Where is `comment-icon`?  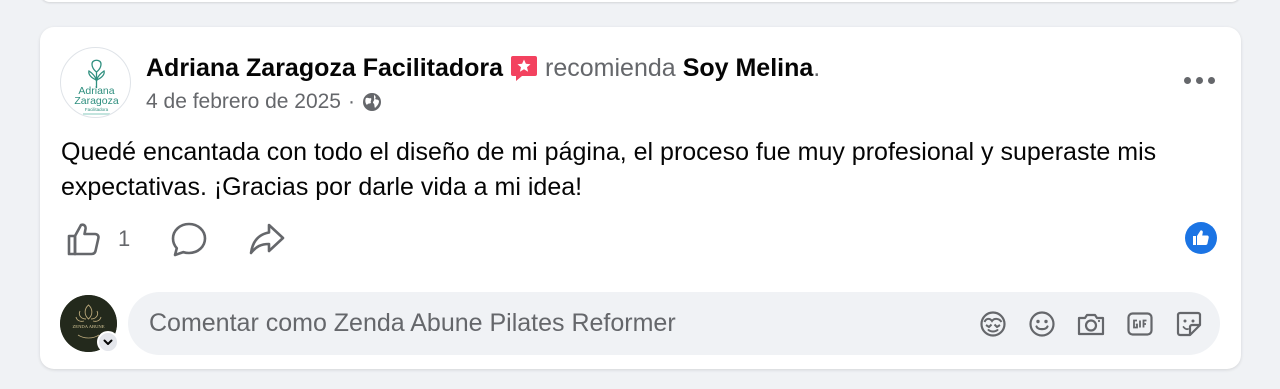
comment-icon is located at coordinates (189, 239).